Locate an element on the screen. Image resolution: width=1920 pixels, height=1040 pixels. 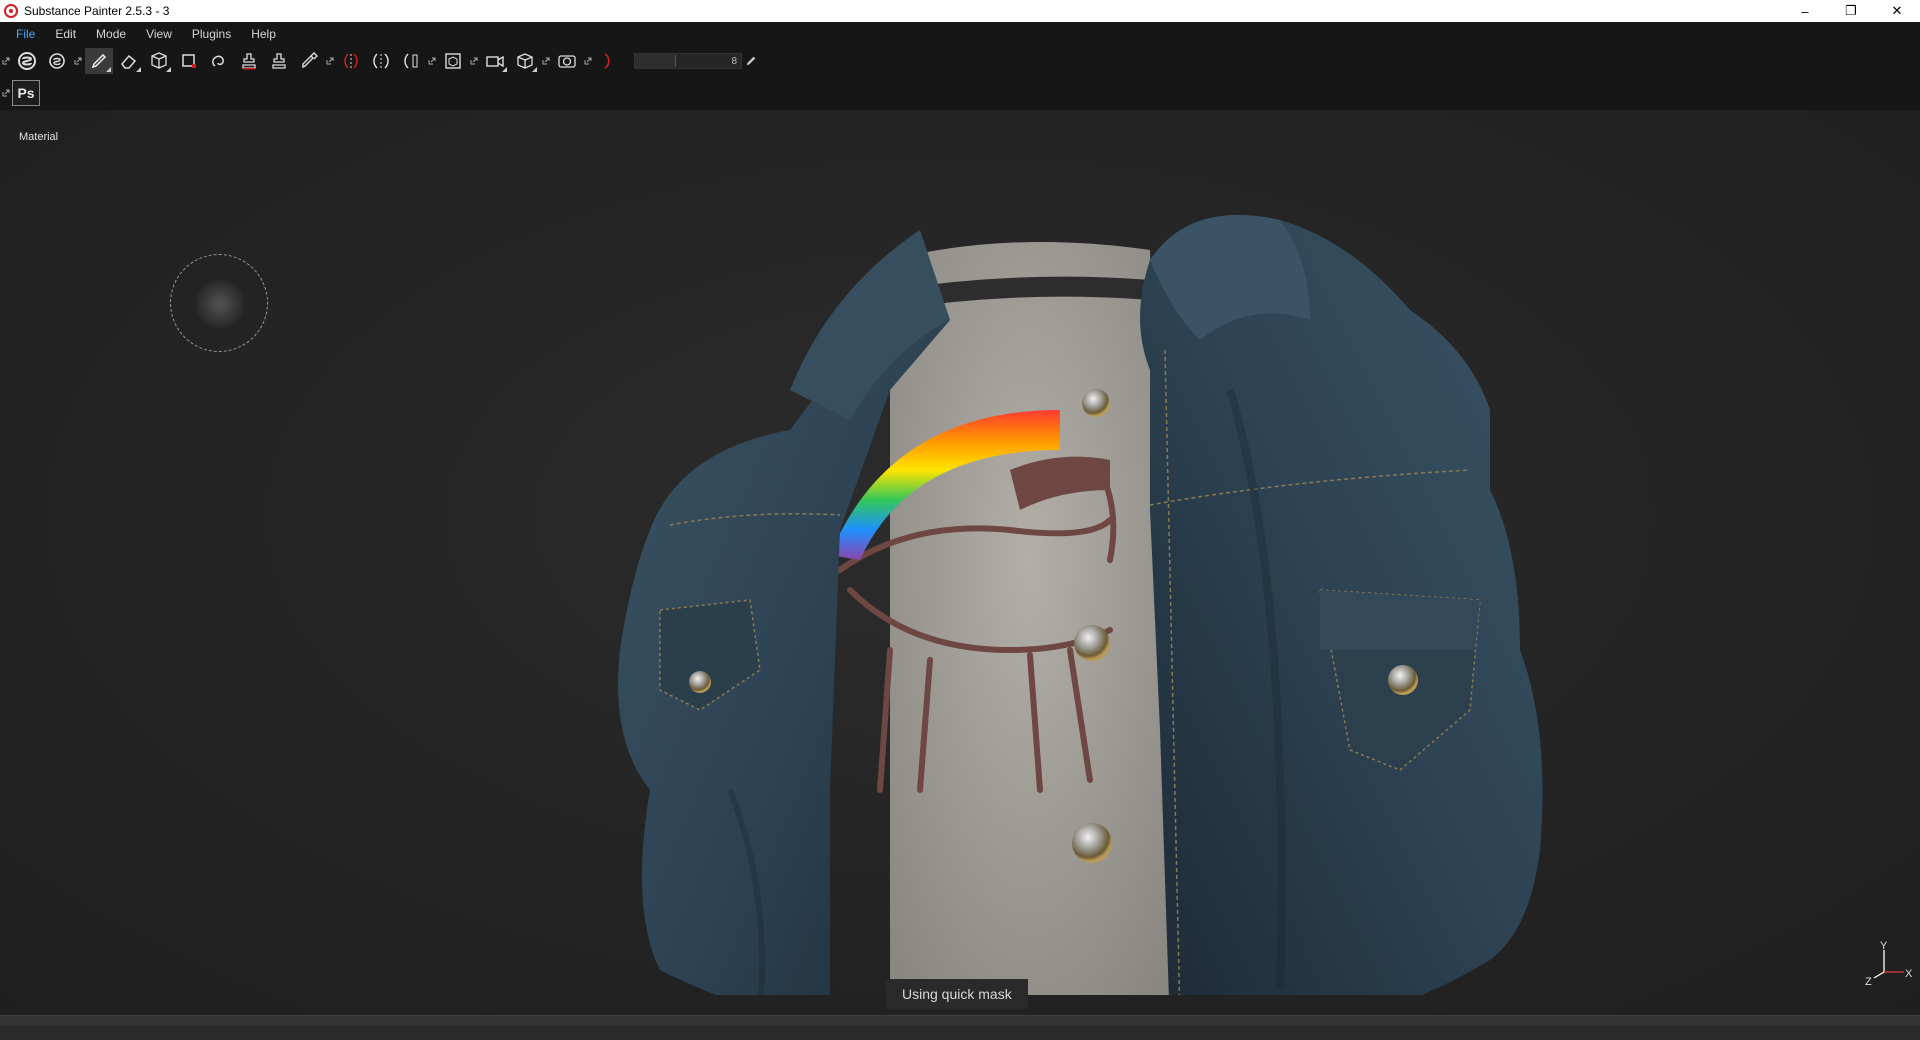
axis-gizmo: Y X Z is located at coordinates (1889, 964).